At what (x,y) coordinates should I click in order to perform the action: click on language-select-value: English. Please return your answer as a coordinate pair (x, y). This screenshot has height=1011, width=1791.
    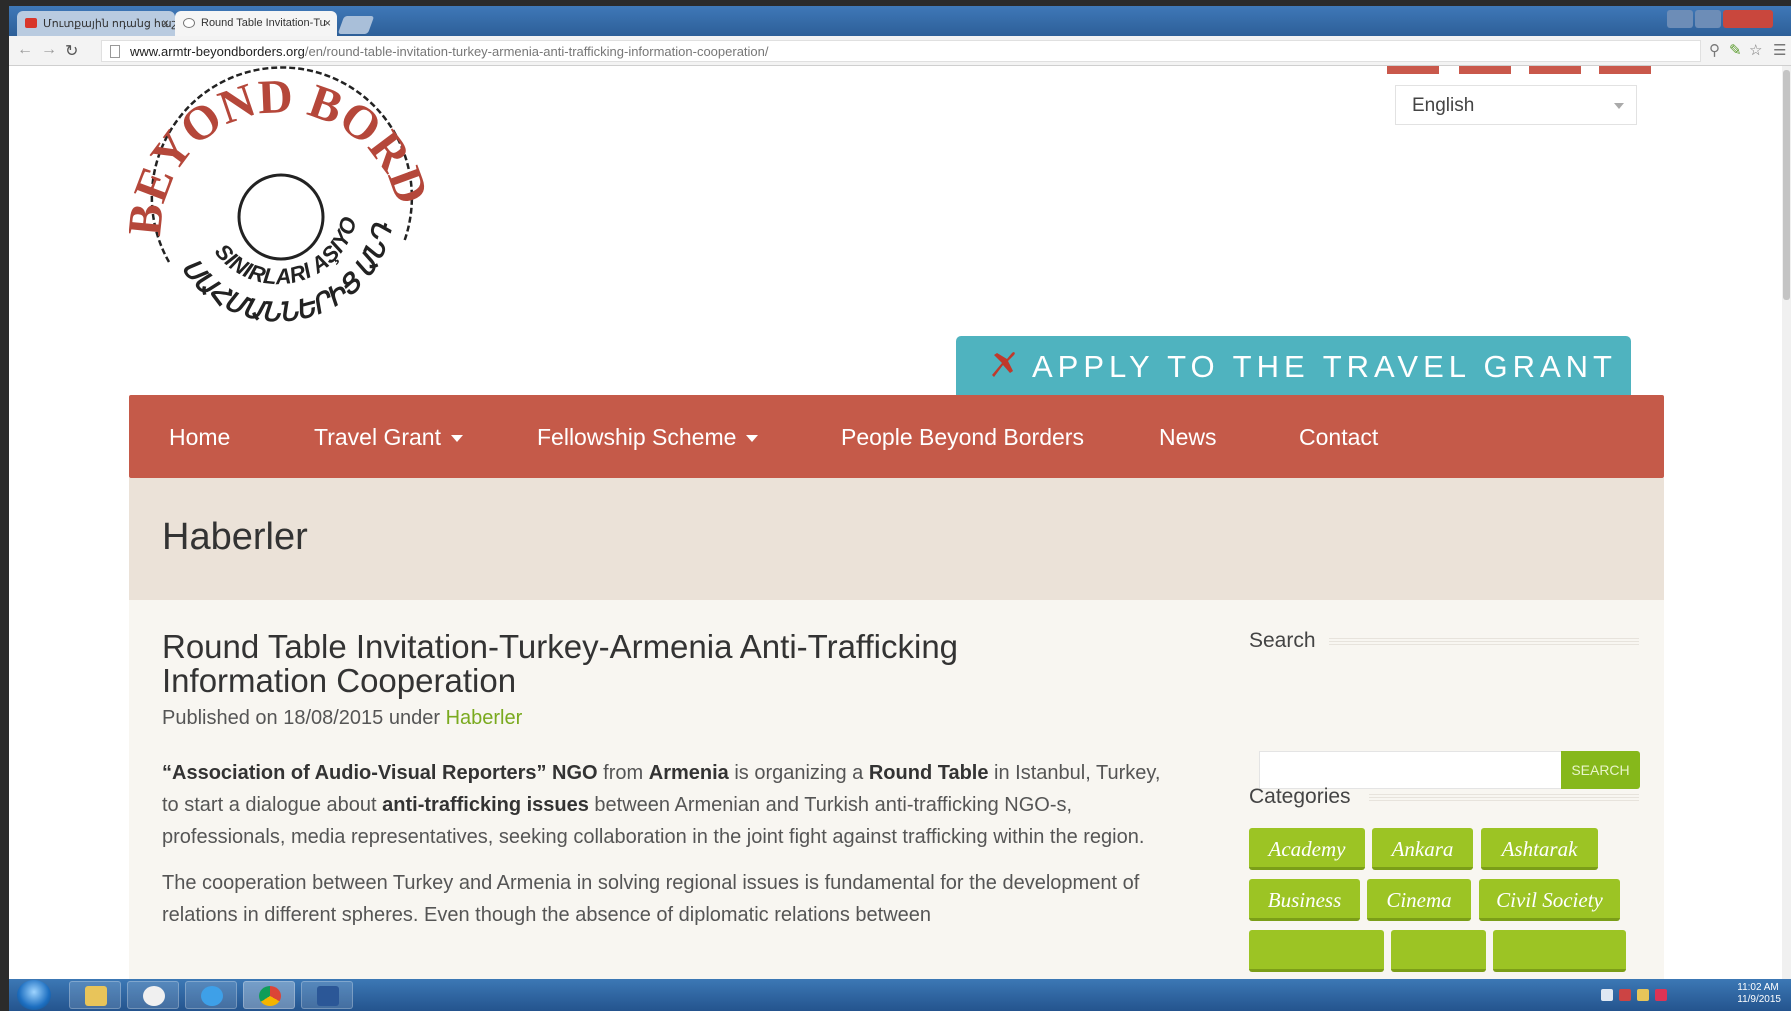
    Looking at the image, I should click on (1443, 105).